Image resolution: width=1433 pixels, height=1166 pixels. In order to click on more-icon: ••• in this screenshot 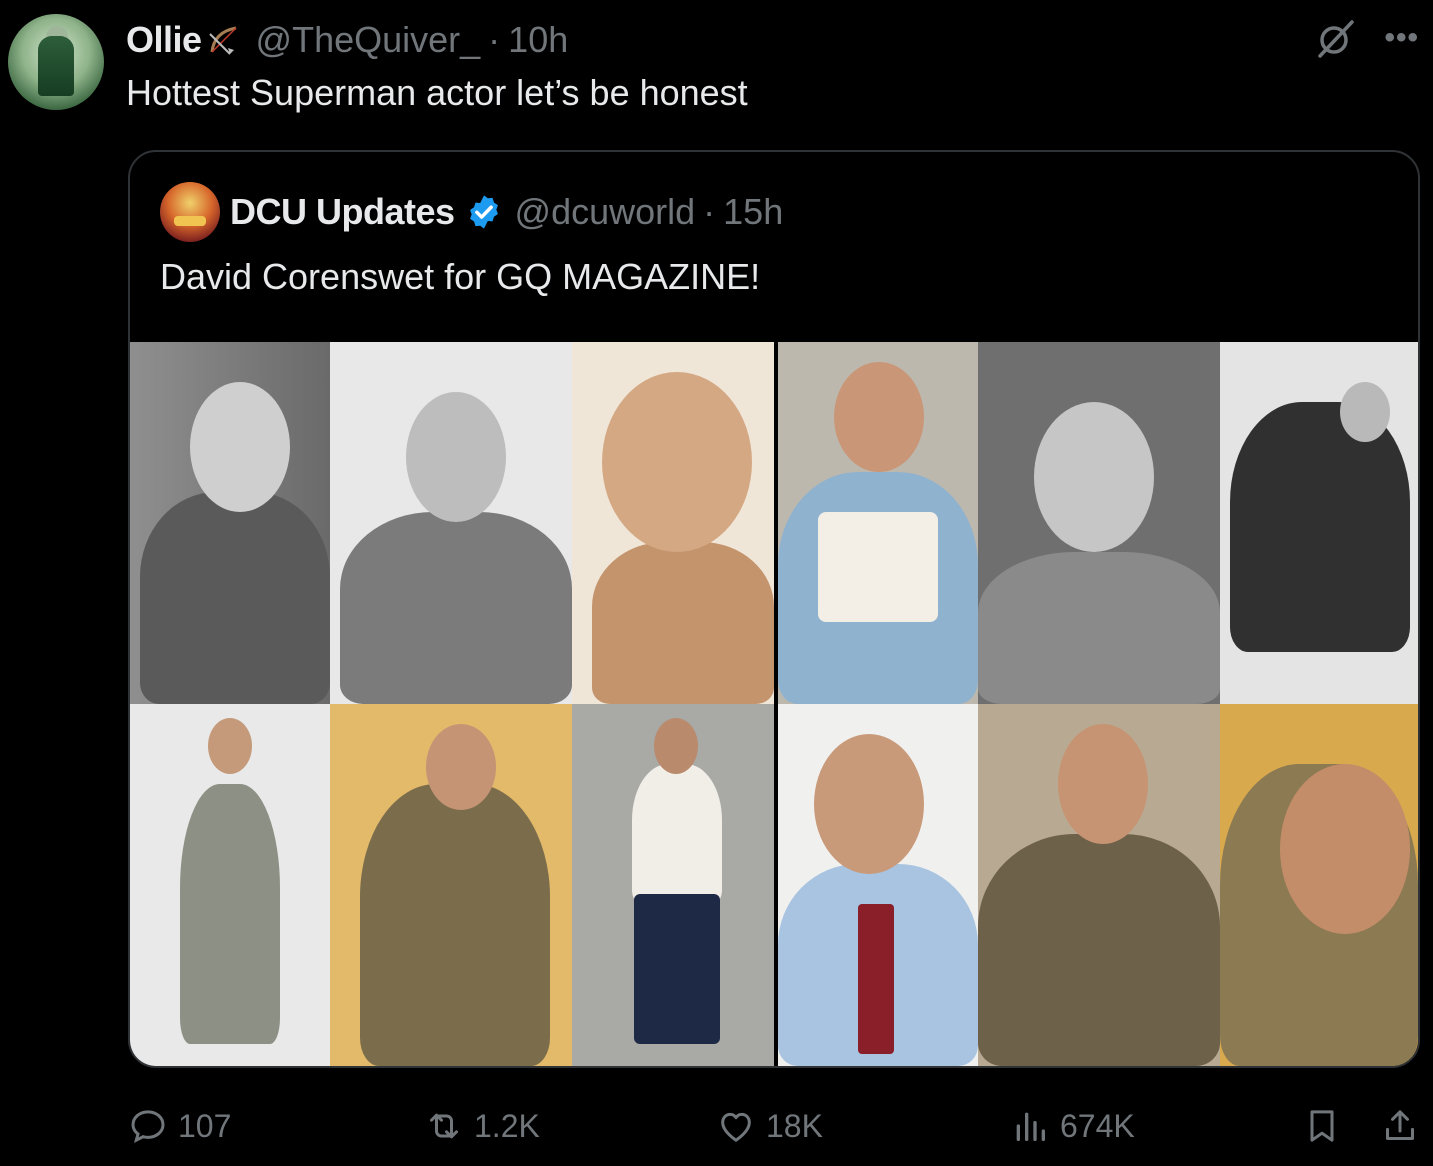, I will do `click(1401, 38)`.